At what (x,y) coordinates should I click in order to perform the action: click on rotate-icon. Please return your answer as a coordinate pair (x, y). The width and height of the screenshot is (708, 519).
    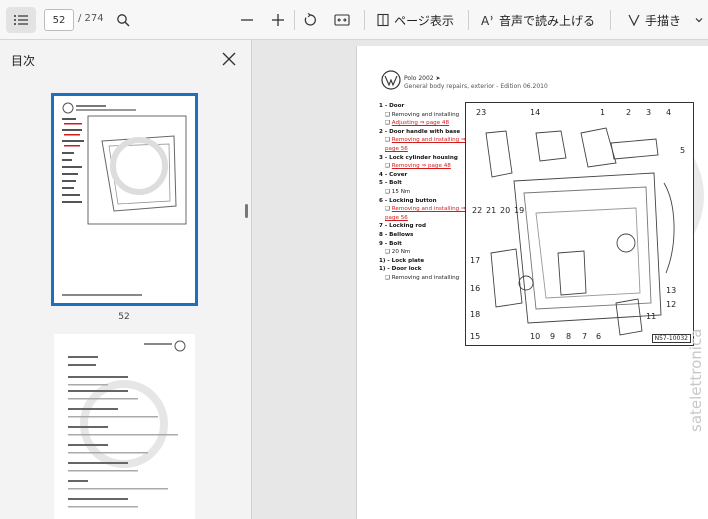
    Looking at the image, I should click on (310, 19).